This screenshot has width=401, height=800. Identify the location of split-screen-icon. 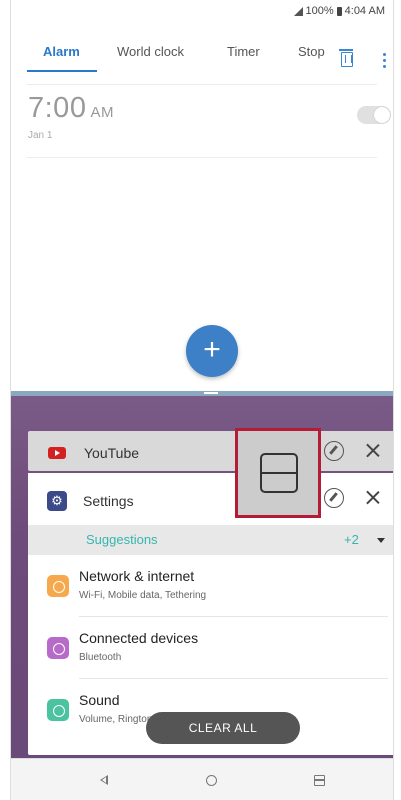
(279, 473).